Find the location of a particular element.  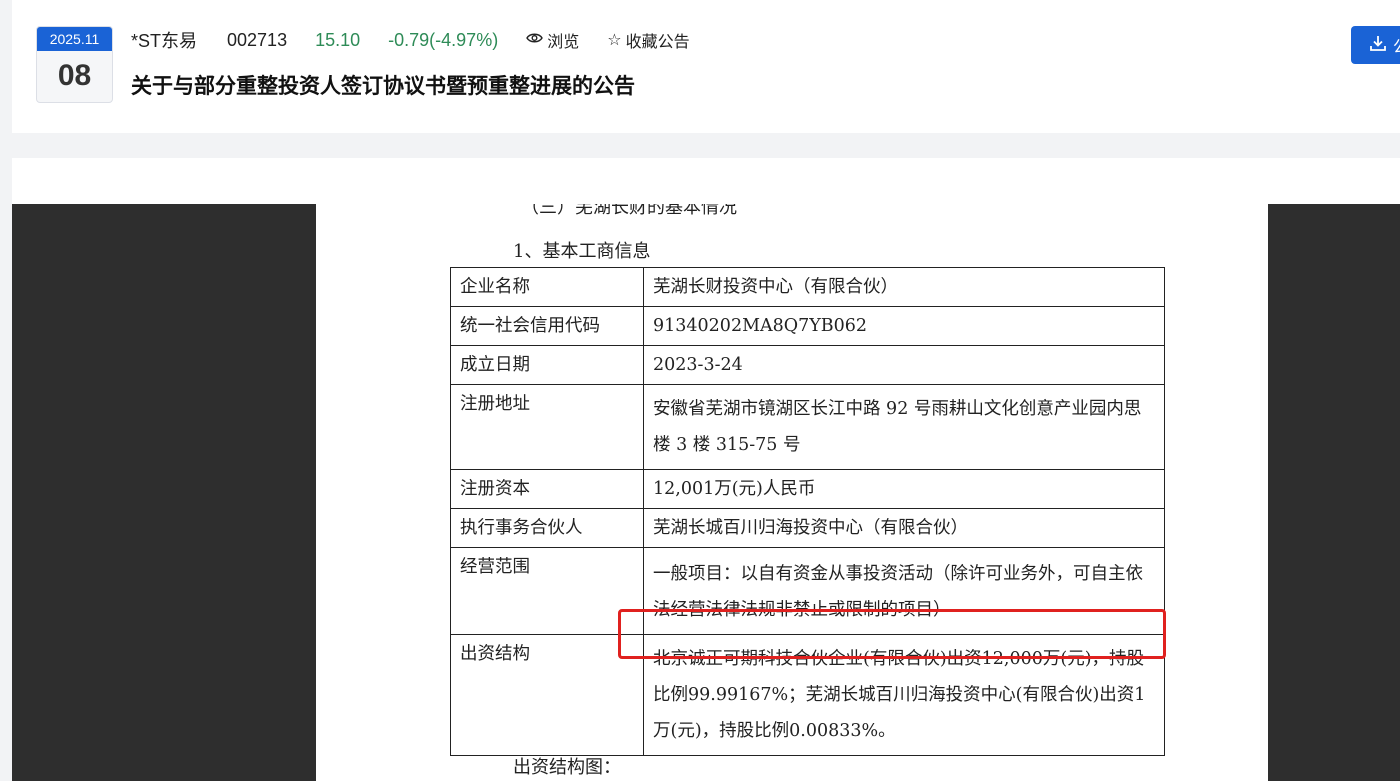

browse-label: 浏览 is located at coordinates (563, 42).